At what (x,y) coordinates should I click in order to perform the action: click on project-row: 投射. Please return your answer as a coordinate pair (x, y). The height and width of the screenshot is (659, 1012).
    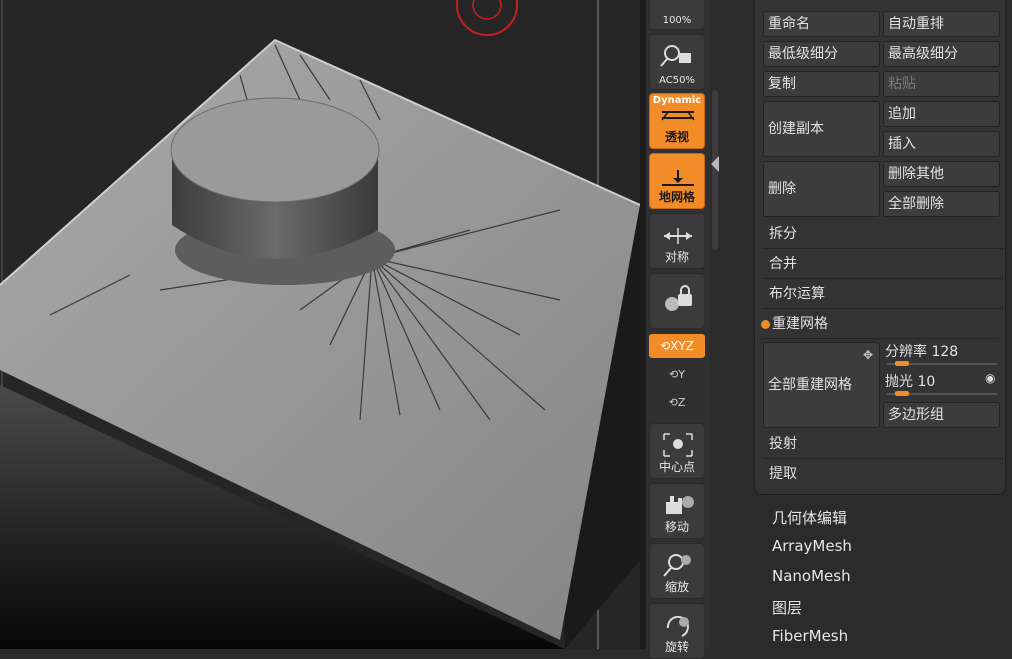
    Looking at the image, I should click on (883, 444).